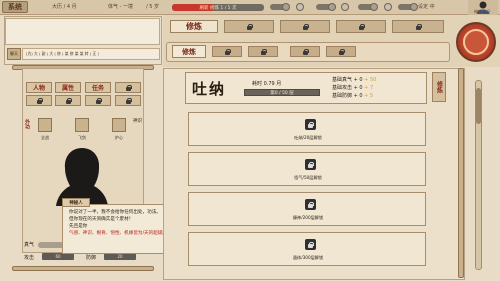  What do you see at coordinates (354, 80) in the screenshot?
I see `stat-row-1: 基础真气 + 0 + 50` at bounding box center [354, 80].